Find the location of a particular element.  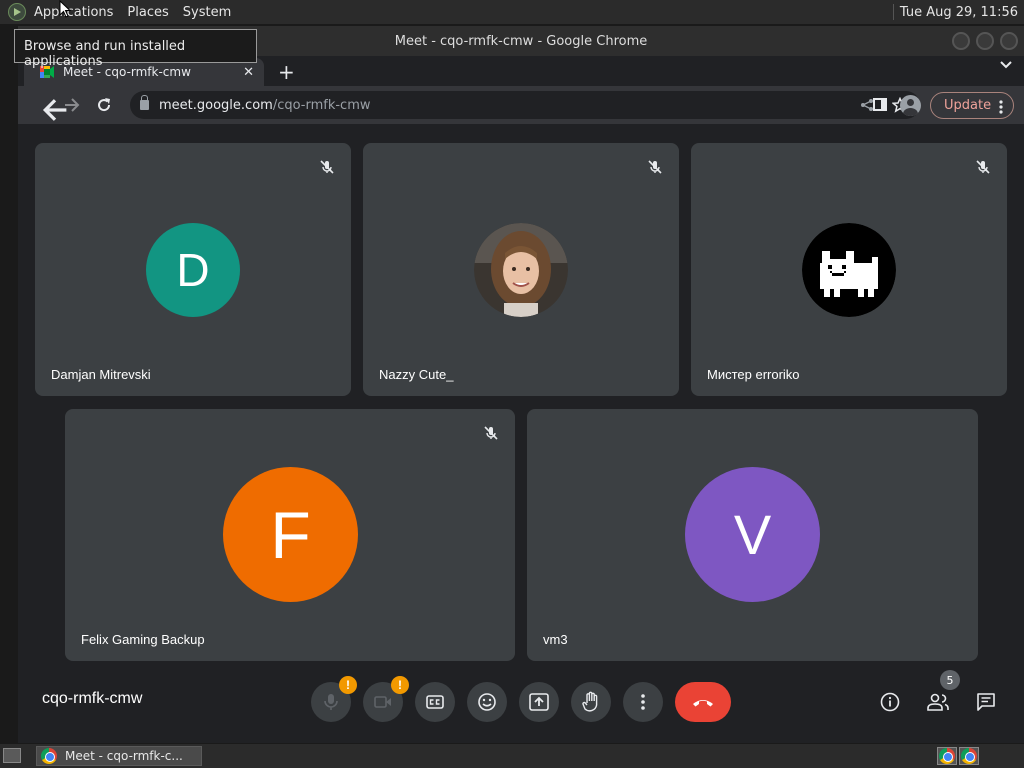

lock-icon is located at coordinates (144, 102).